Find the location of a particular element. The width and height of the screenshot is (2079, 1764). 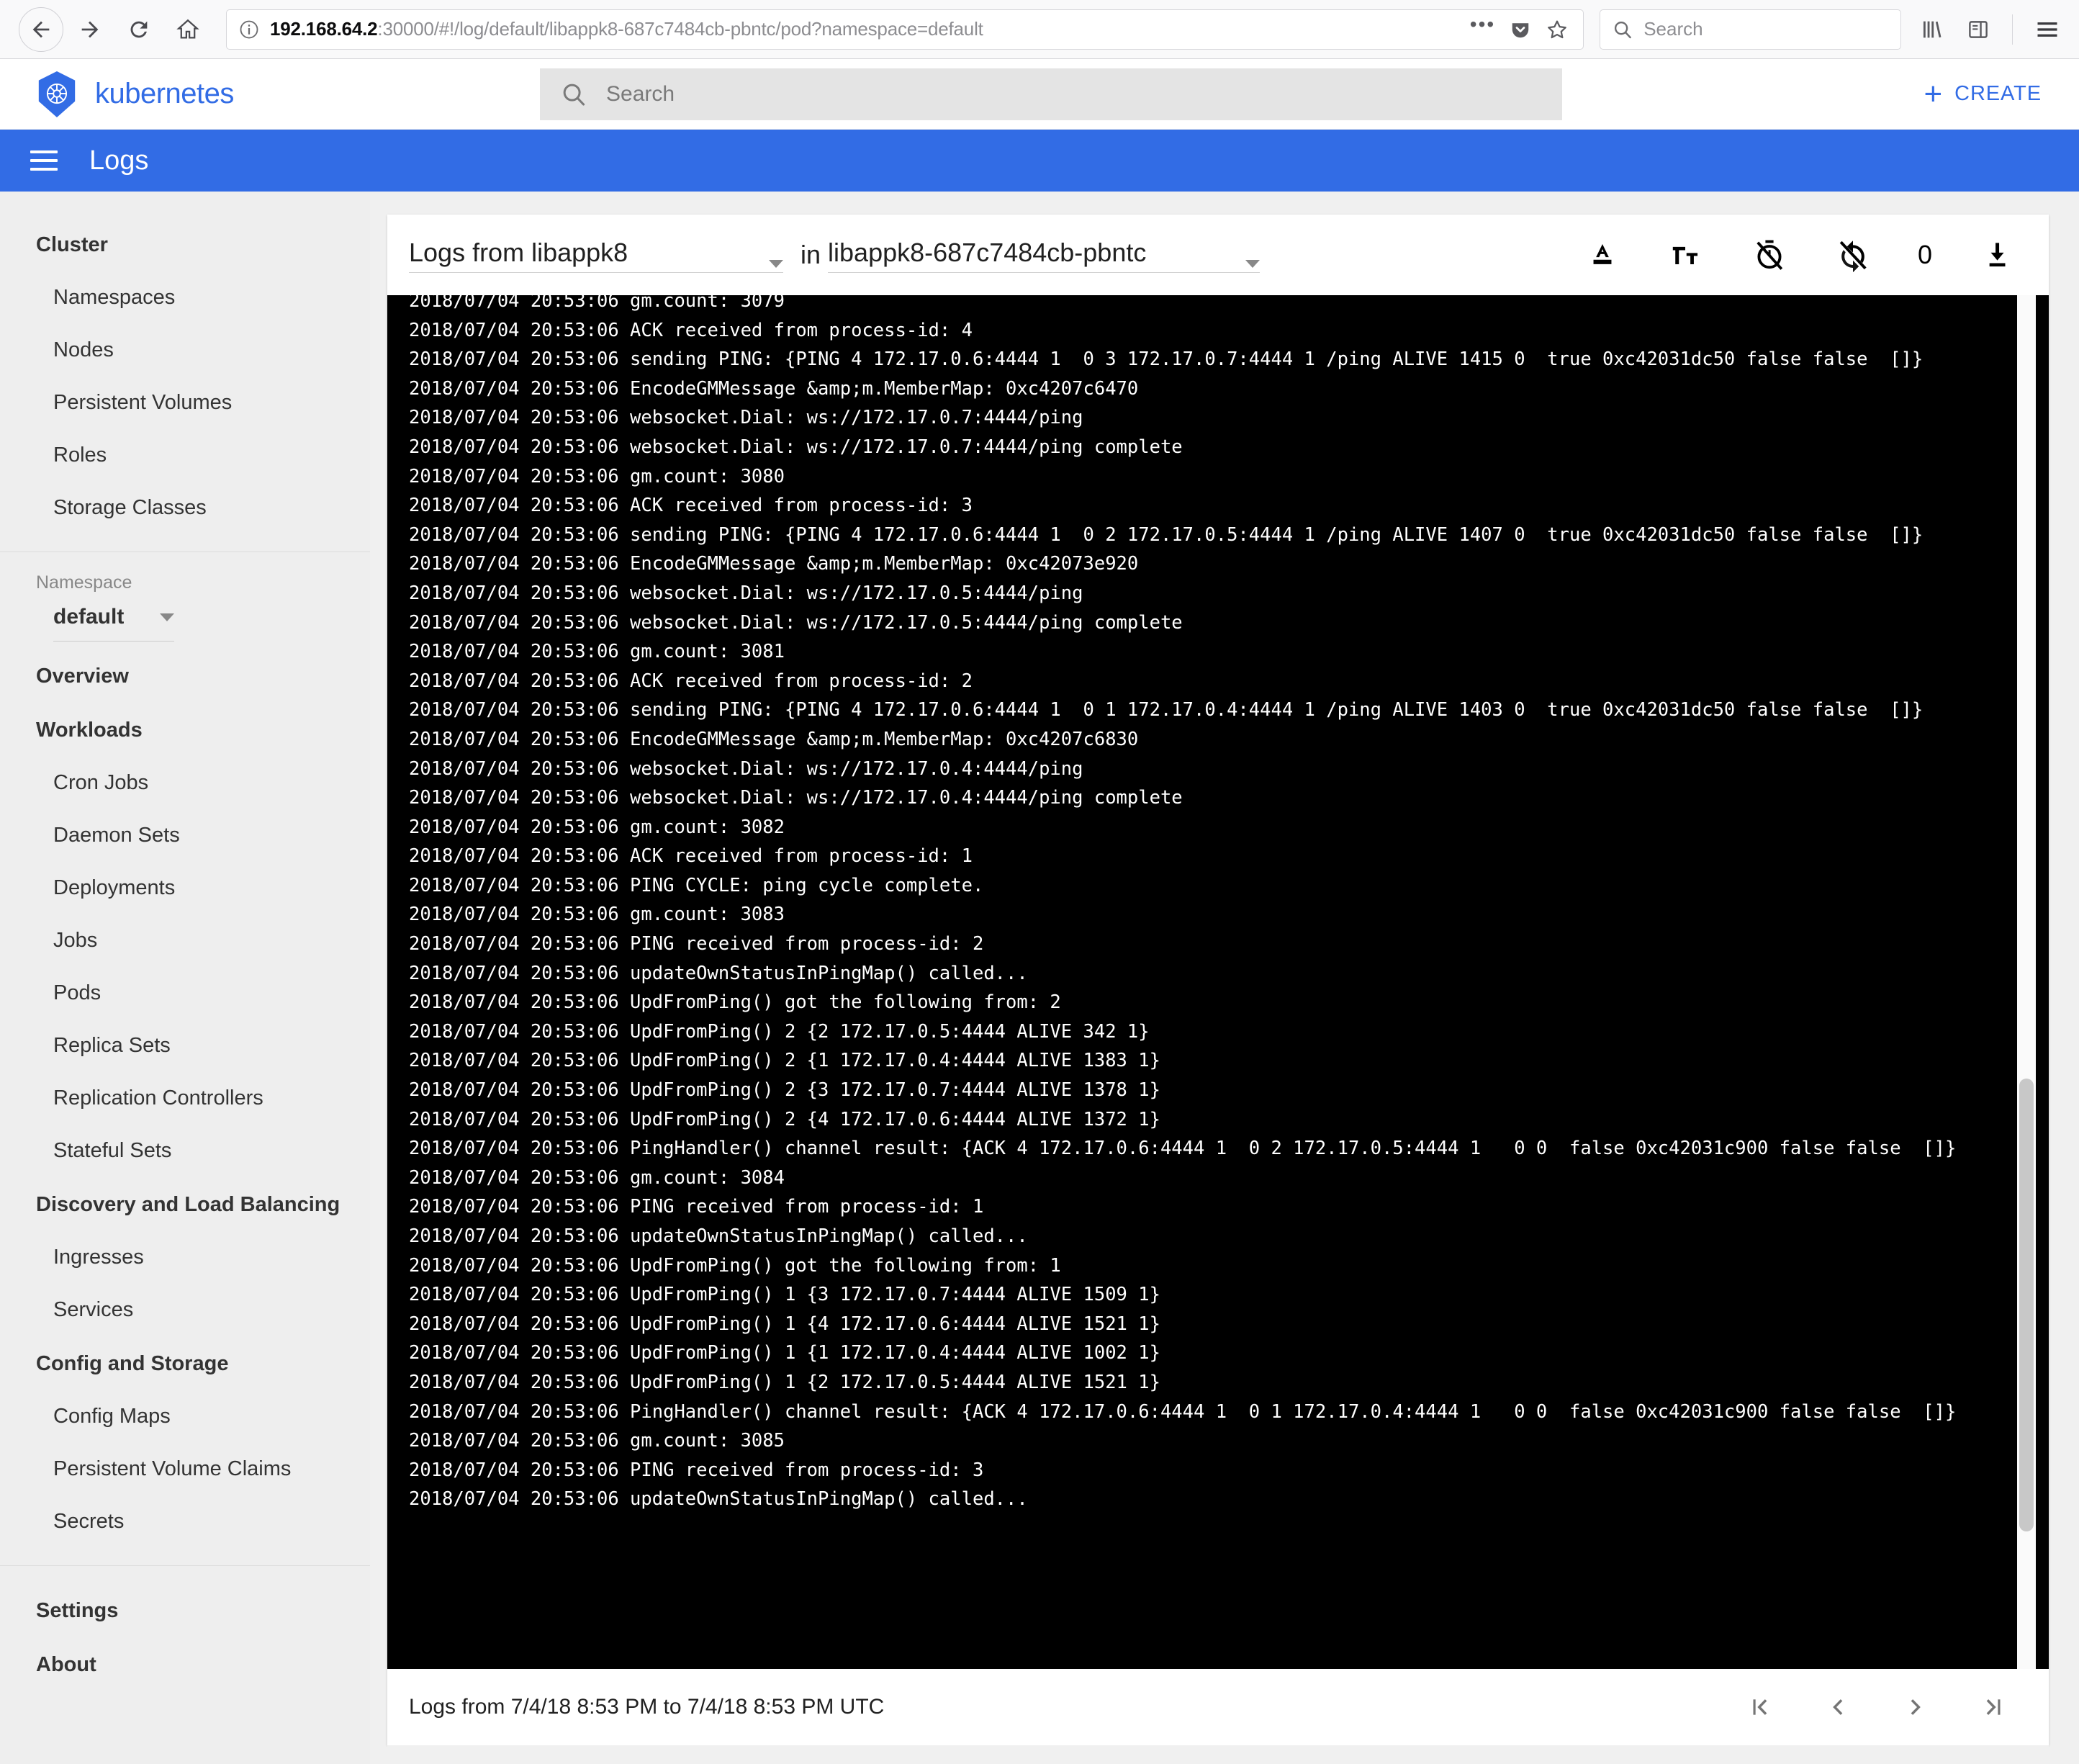

reload-button is located at coordinates (139, 29).